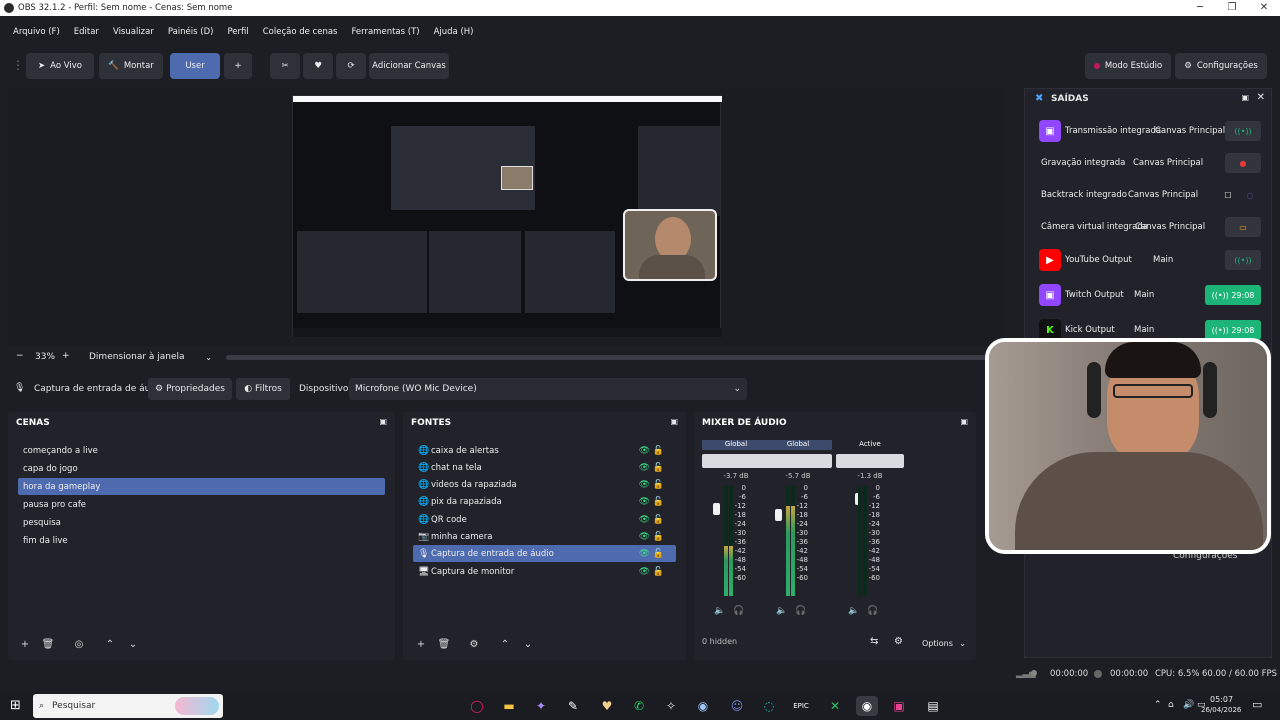 Image resolution: width=1280 pixels, height=720 pixels. I want to click on minimize-button: ─, so click(1200, 8).